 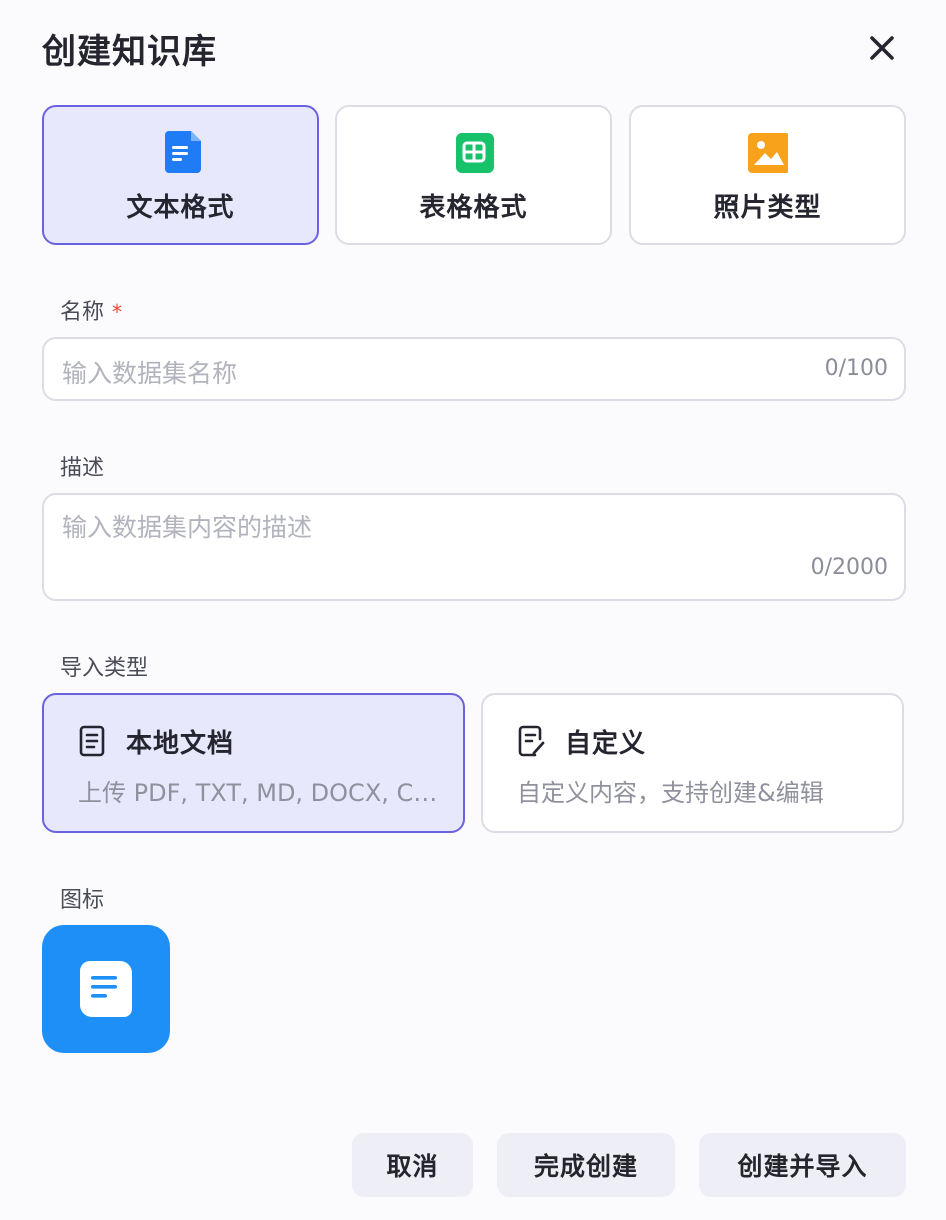 What do you see at coordinates (258, 793) in the screenshot?
I see `import-local-document-desc: 上传 PDF, TXT, MD, DOCX, CSV 格式的文件` at bounding box center [258, 793].